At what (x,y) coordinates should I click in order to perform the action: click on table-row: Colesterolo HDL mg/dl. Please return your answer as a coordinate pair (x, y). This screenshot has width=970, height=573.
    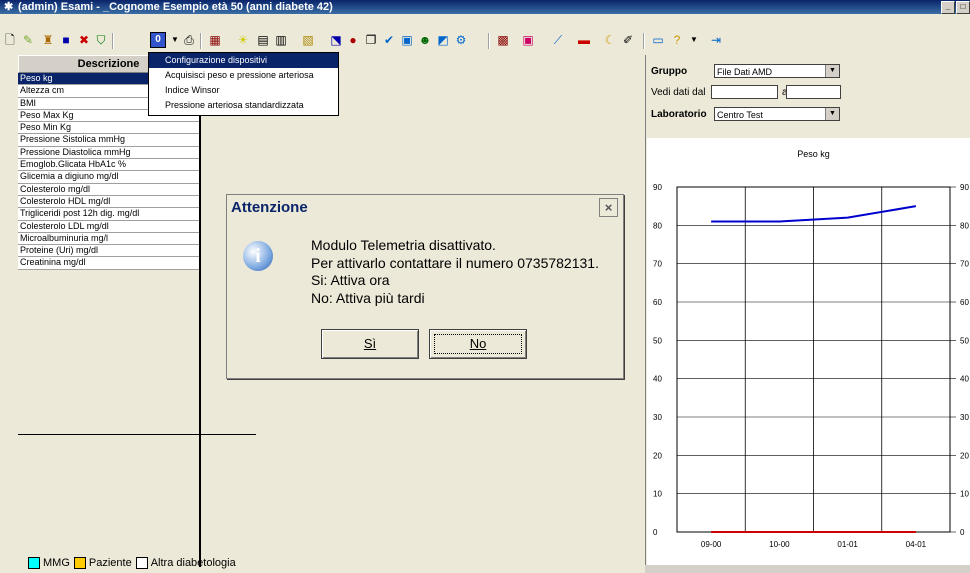
    Looking at the image, I should click on (108, 202).